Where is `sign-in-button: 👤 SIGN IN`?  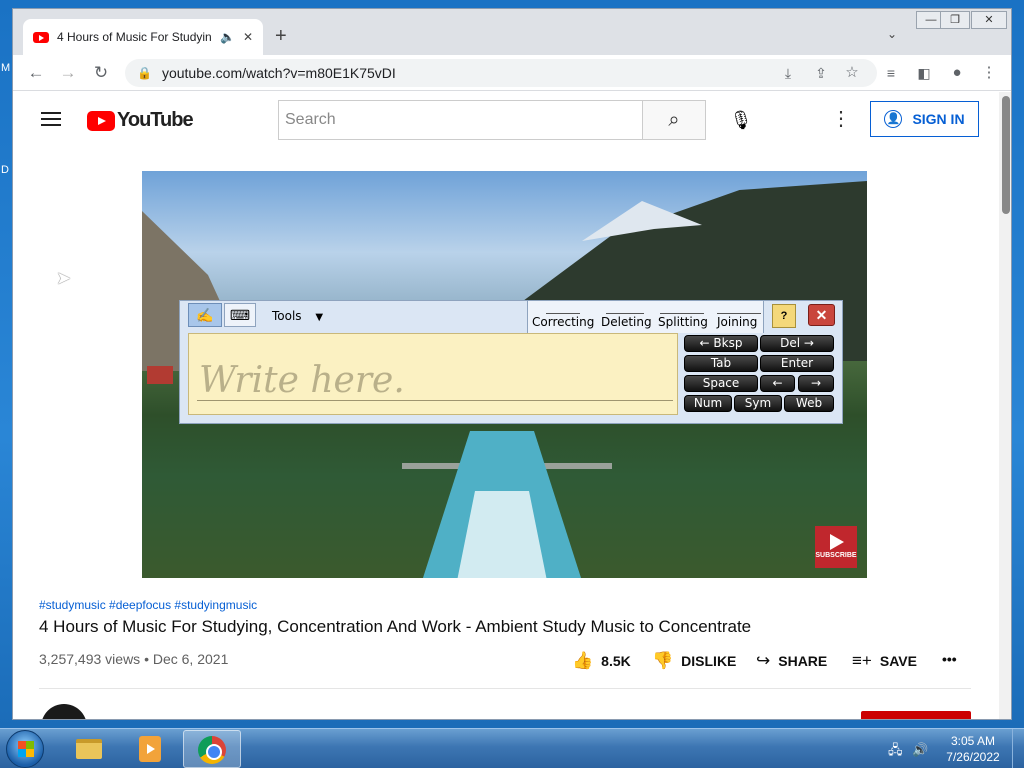 sign-in-button: 👤 SIGN IN is located at coordinates (924, 119).